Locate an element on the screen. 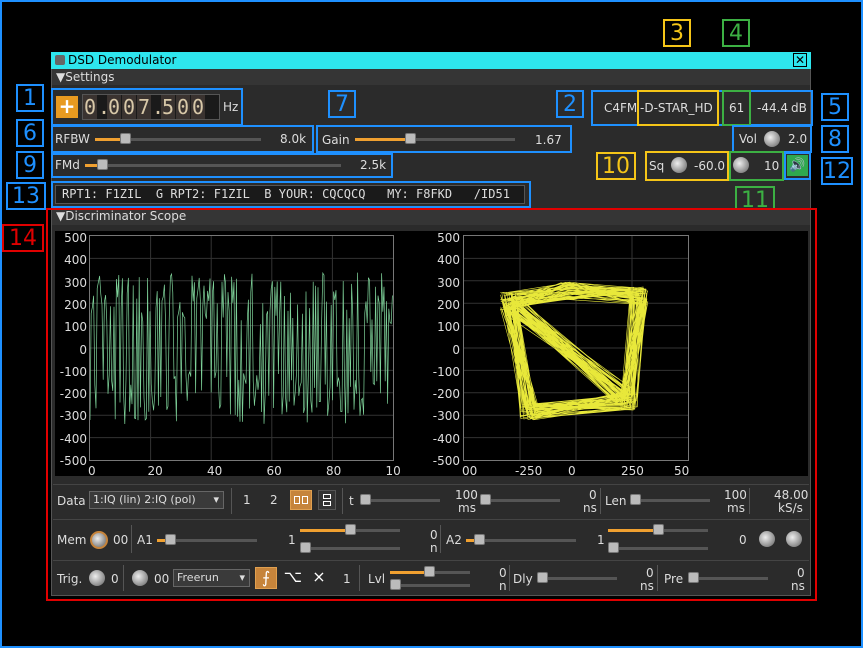 This screenshot has height=648, width=863. title-bar: DSD Demodulator ✕ is located at coordinates (431, 60).